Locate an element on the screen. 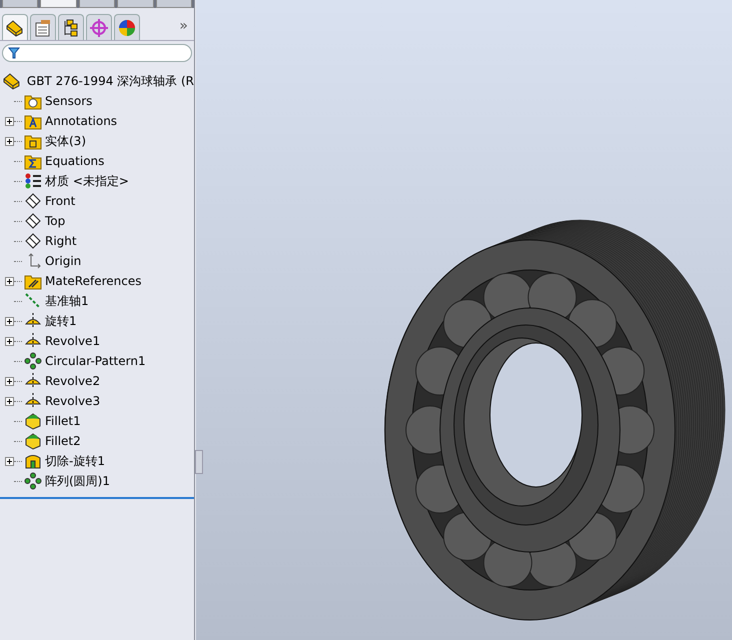 The image size is (732, 640). tree-item: Equations is located at coordinates (74, 161).